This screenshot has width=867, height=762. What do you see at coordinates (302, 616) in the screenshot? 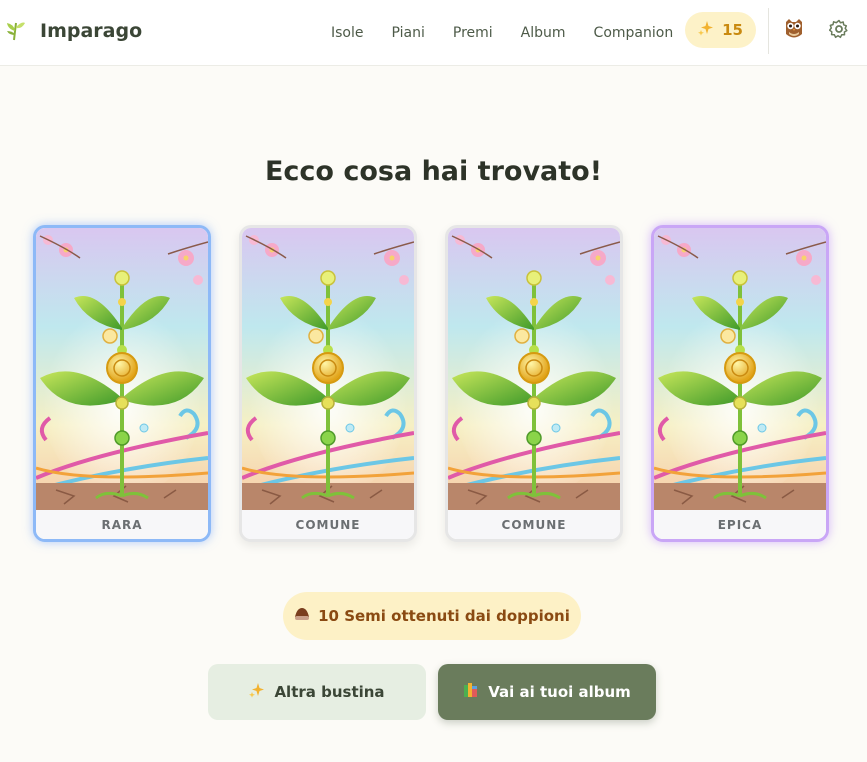
I see `seed-icon` at bounding box center [302, 616].